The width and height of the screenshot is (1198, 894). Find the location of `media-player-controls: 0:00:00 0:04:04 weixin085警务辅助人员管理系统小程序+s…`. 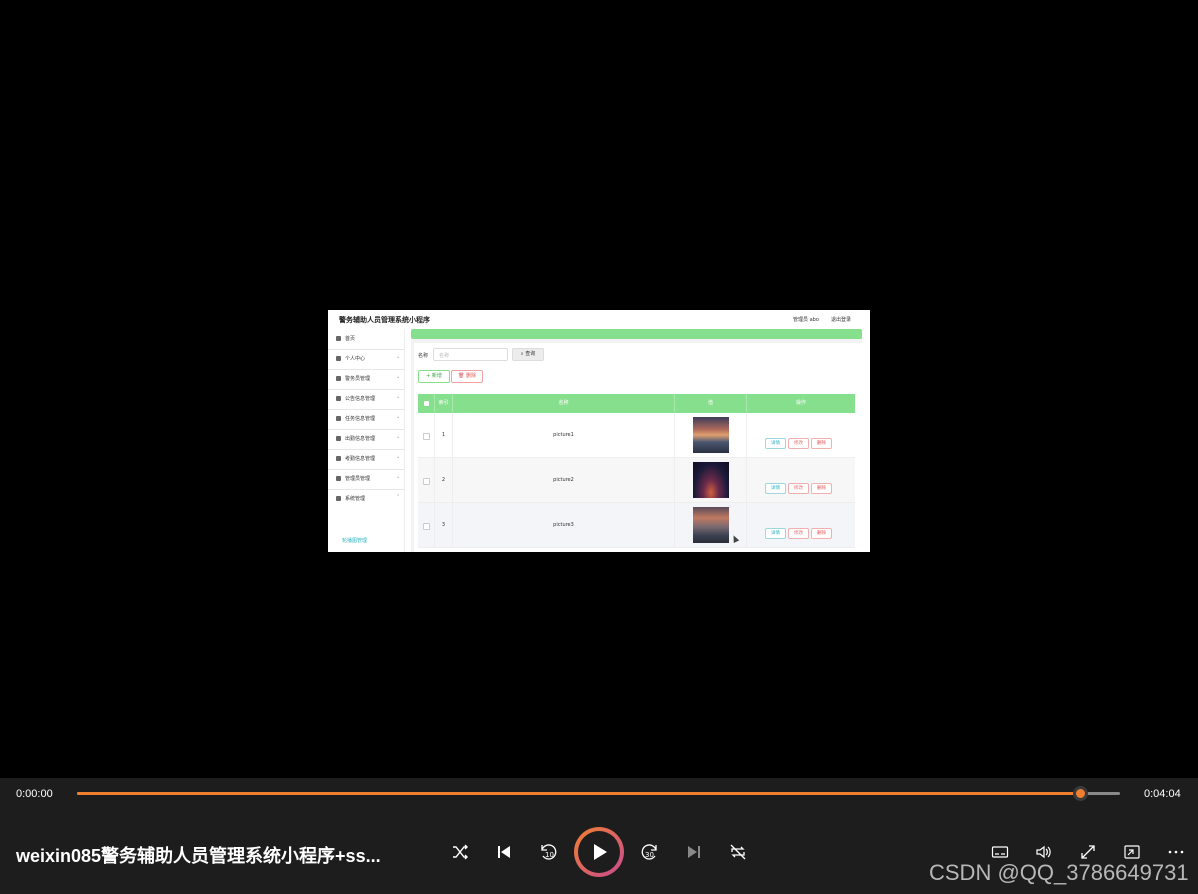

media-player-controls: 0:00:00 0:04:04 weixin085警务辅助人员管理系统小程序+s… is located at coordinates (599, 836).